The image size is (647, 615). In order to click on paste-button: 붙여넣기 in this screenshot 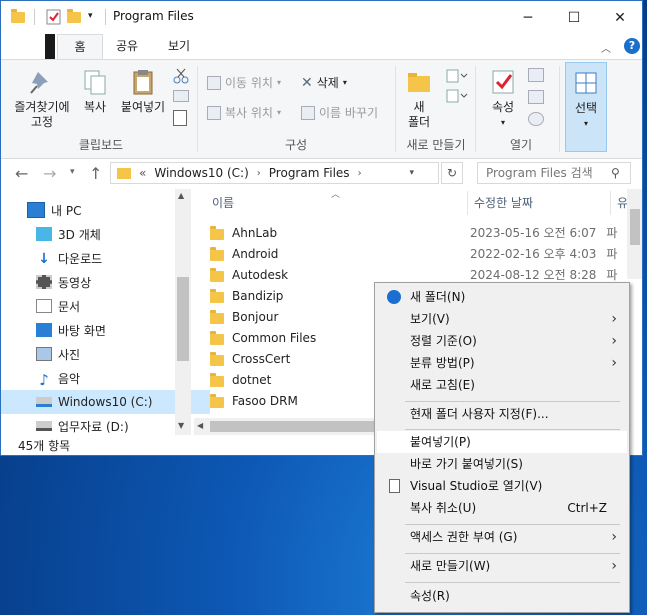, I will do `click(143, 91)`.